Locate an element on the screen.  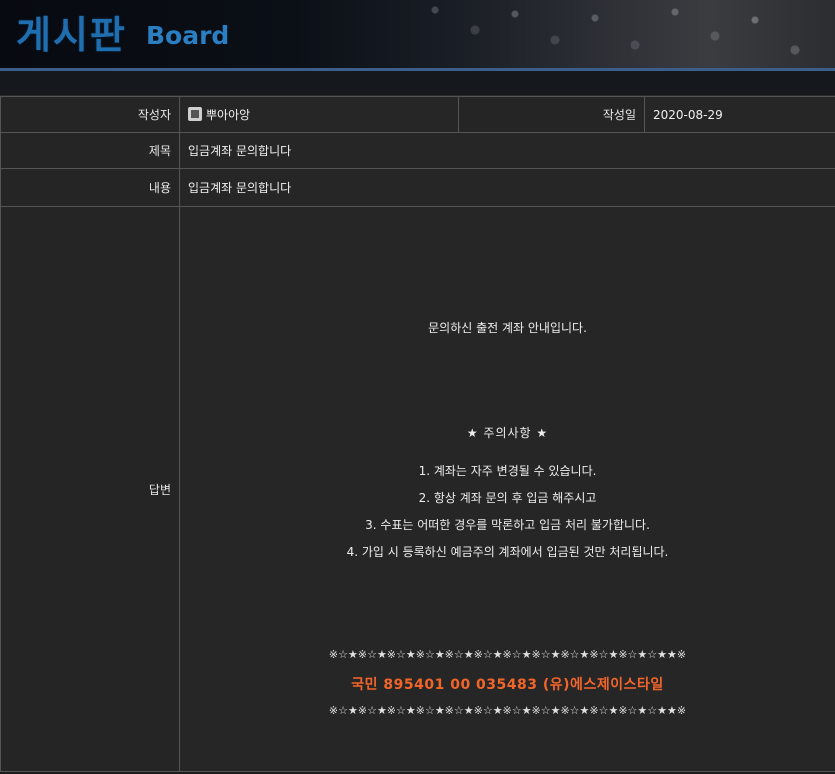
user-level-icon is located at coordinates (195, 114).